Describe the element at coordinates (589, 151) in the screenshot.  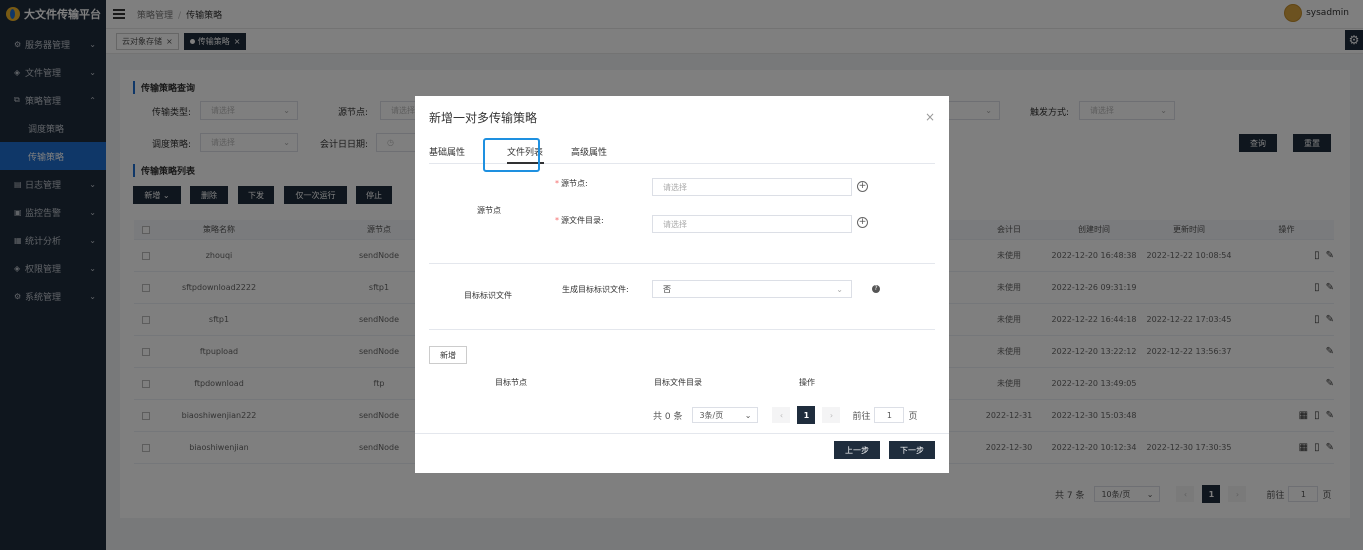
I see `tab-advanced: 高级属性` at that location.